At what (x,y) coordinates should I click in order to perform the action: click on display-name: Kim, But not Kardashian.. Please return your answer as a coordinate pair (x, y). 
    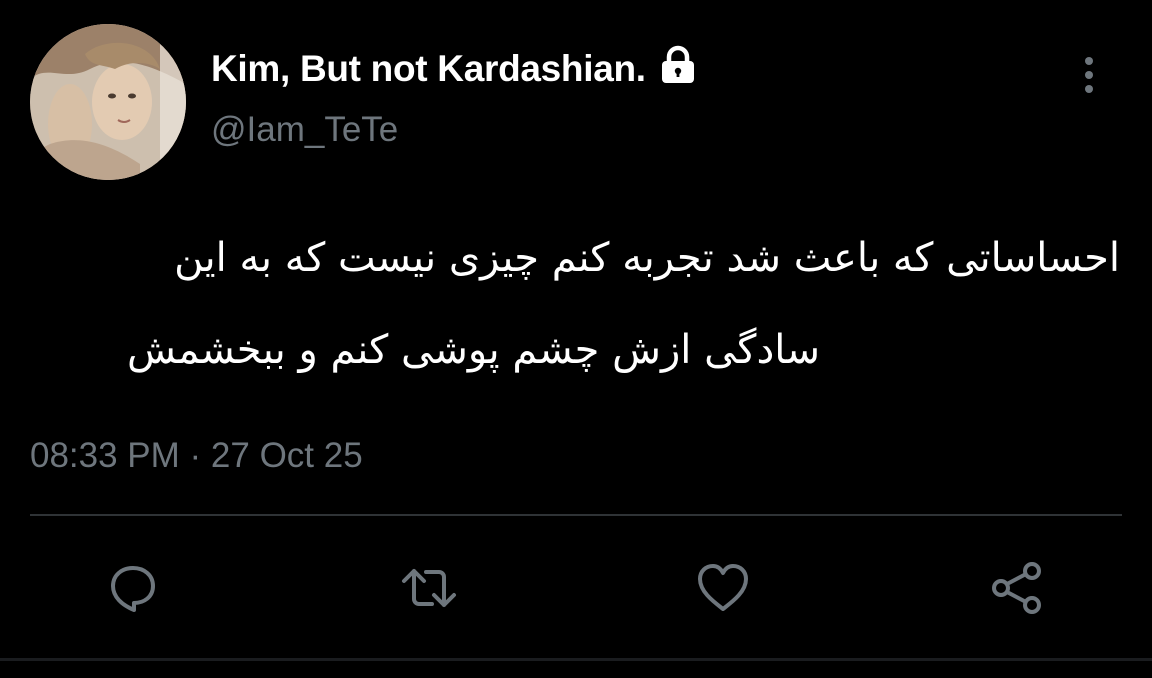
    Looking at the image, I should click on (428, 69).